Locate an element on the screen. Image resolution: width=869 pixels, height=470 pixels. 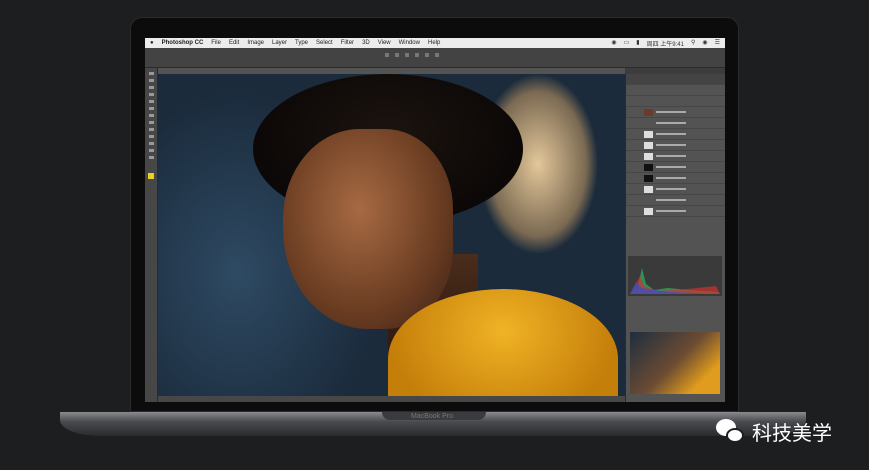
watermark: 科技美学 is located at coordinates (774, 431).